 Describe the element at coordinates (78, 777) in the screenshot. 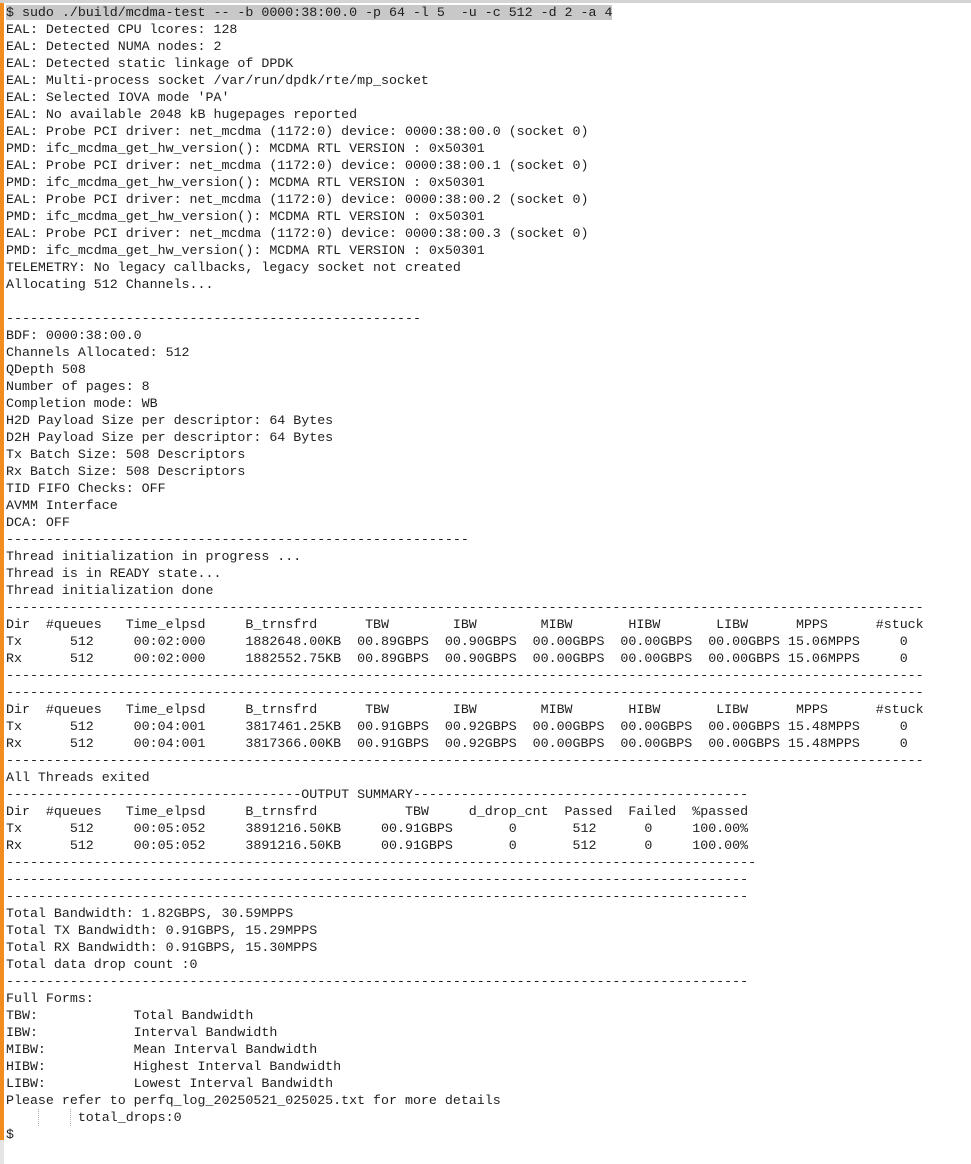

I see `terminal-line: All Threads exited` at that location.